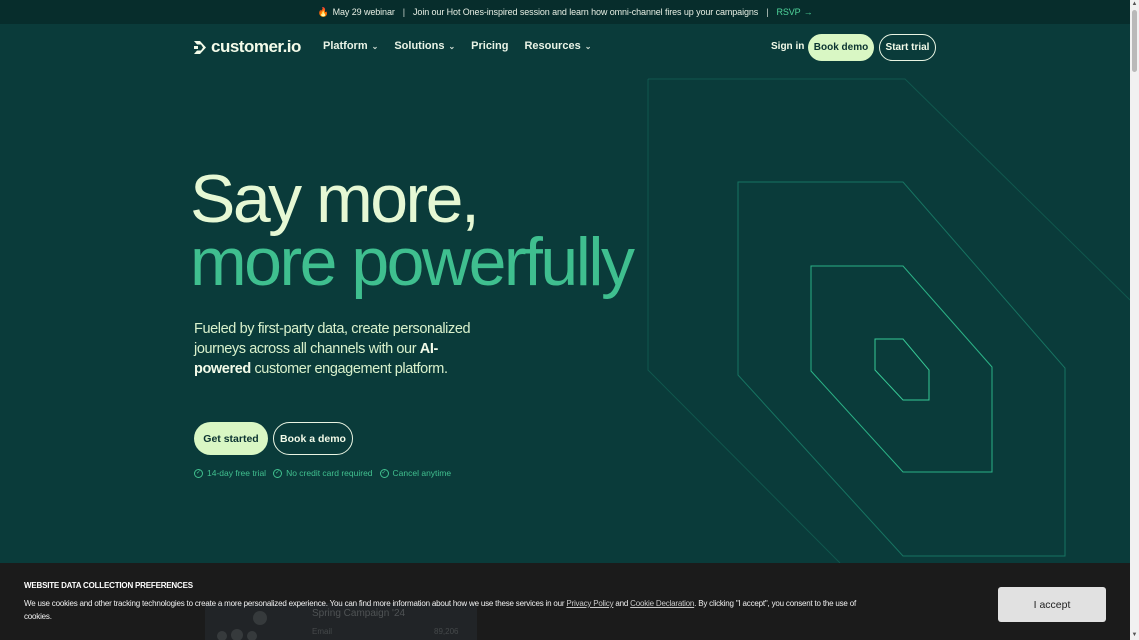 Image resolution: width=1139 pixels, height=640 pixels. I want to click on feature-label: No credit card required, so click(329, 473).